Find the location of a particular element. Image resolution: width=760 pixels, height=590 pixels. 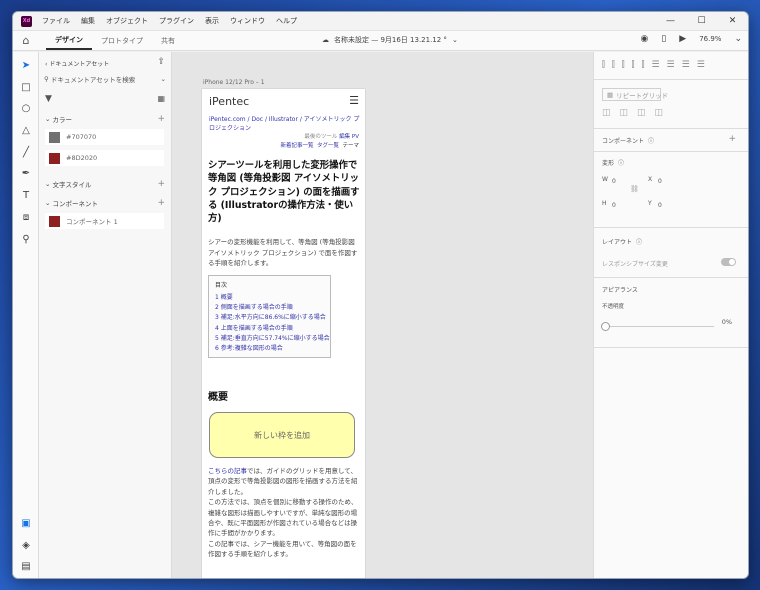

layers-icon: ◈ is located at coordinates (26, 545).